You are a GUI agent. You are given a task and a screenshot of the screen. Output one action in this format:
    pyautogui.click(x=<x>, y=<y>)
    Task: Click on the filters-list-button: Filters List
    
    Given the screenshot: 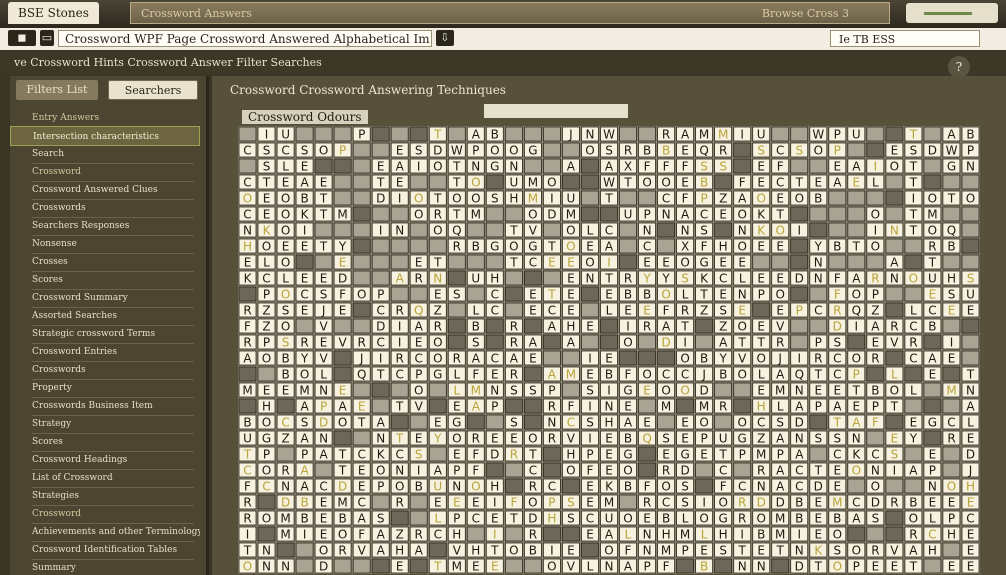 What is the action you would take?
    pyautogui.click(x=57, y=90)
    